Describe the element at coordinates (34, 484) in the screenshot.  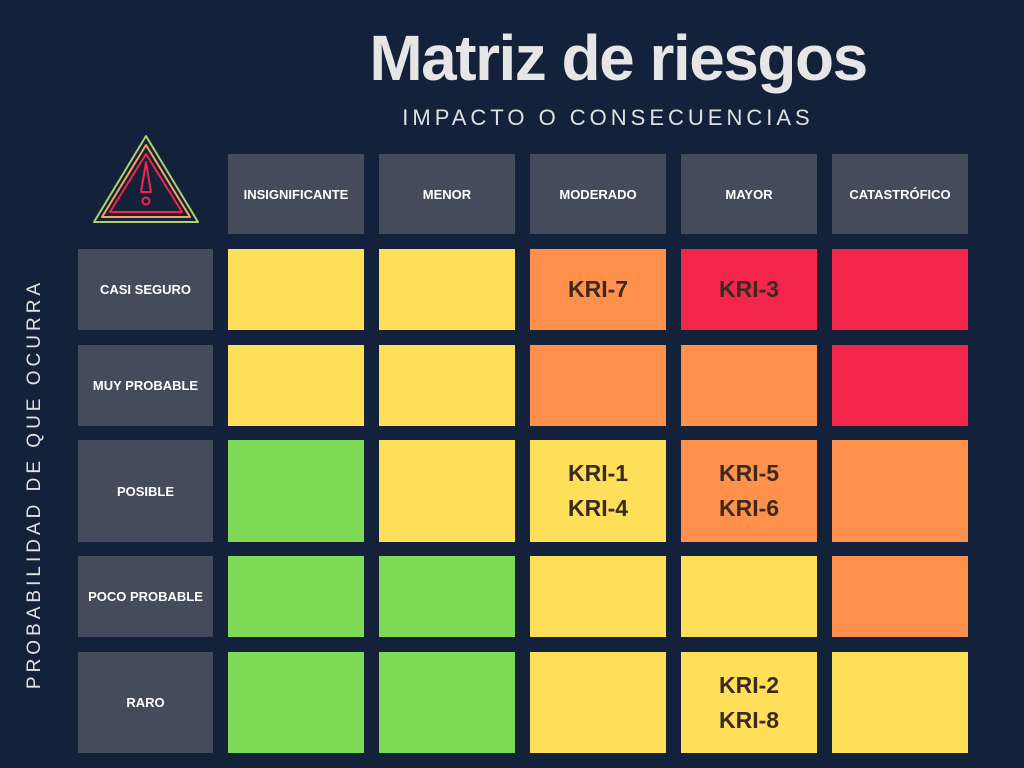
I see `y-axis-label: PROBABILIDAD DE QUE OCURRA` at that location.